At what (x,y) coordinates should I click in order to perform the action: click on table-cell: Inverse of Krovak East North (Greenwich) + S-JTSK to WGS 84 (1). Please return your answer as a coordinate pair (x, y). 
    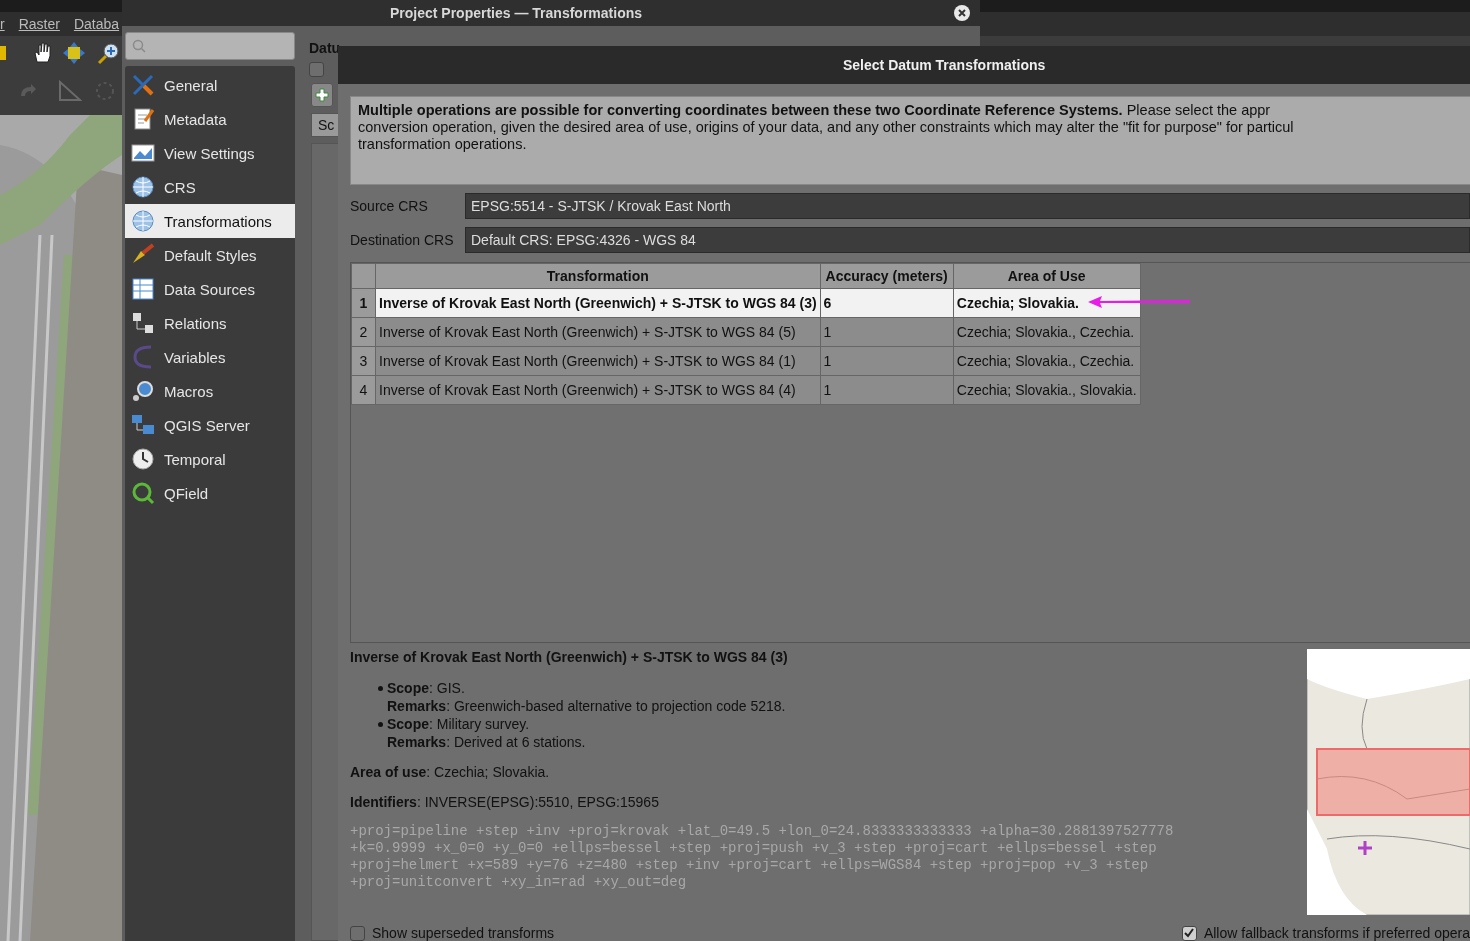
    Looking at the image, I should click on (598, 361).